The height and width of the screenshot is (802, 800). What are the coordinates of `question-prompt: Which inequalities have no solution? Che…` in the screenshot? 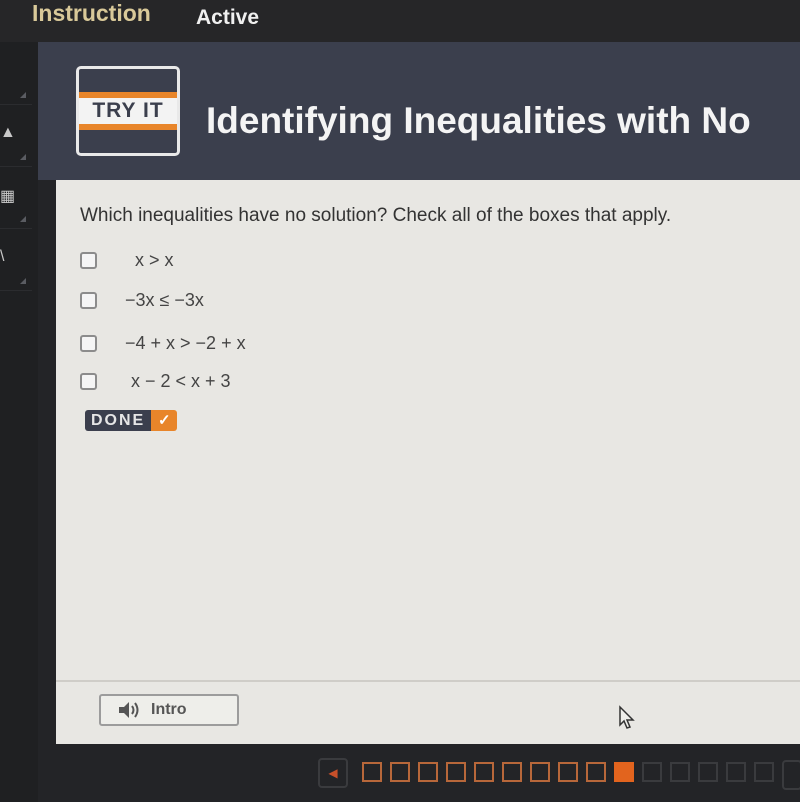 It's located at (376, 215).